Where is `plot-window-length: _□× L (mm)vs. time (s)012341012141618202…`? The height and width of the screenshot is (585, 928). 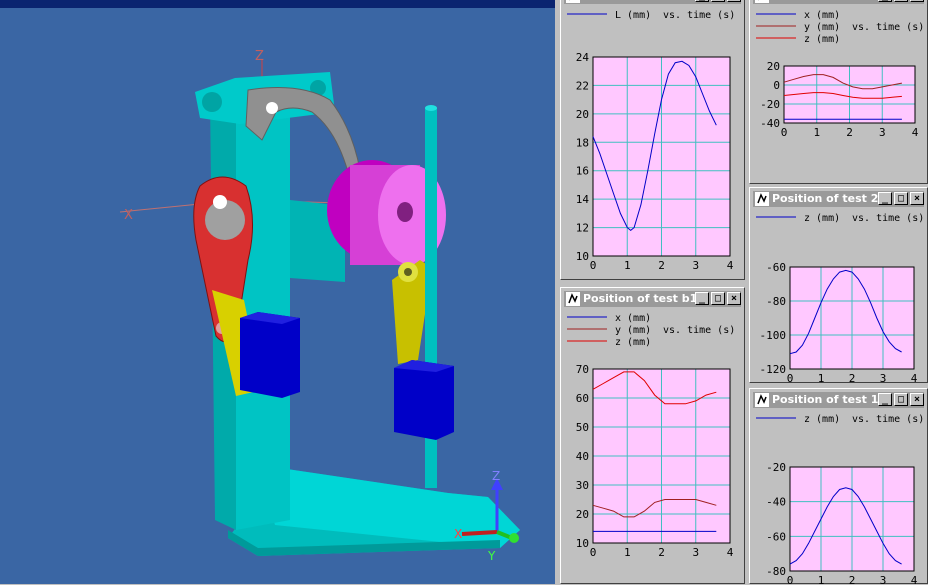
plot-window-length: _□× L (mm)vs. time (s)012341012141618202… is located at coordinates (652, 140).